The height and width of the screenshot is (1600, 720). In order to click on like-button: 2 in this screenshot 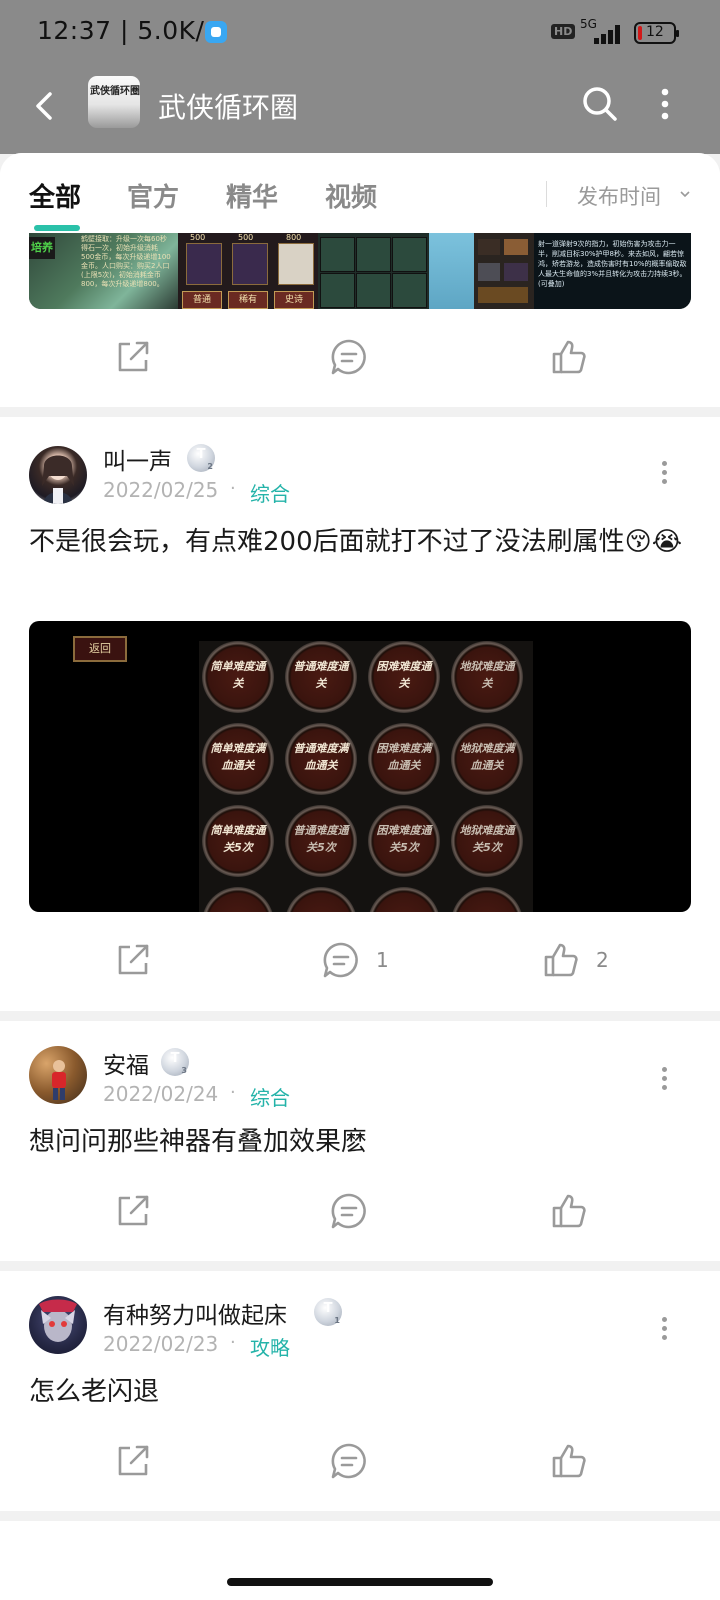, I will do `click(575, 960)`.